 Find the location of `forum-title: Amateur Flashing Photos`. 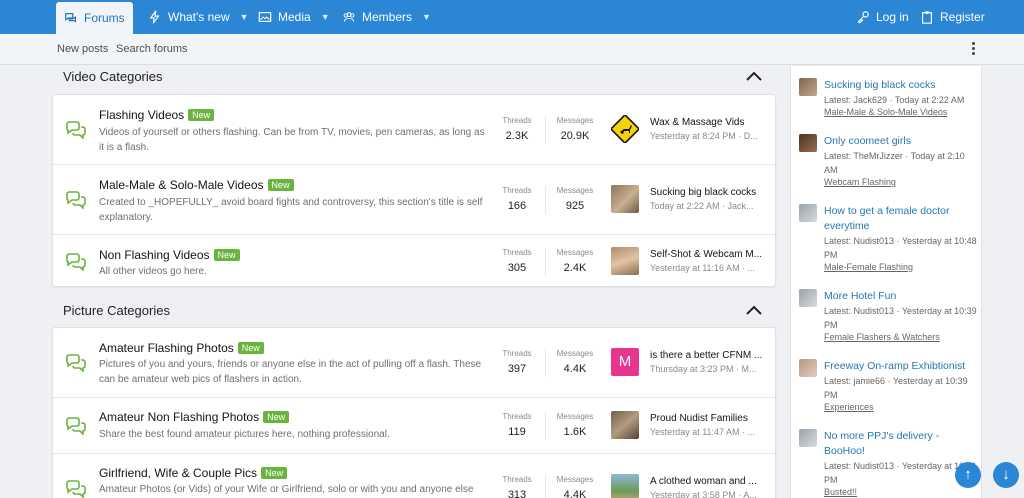

forum-title: Amateur Flashing Photos is located at coordinates (166, 348).